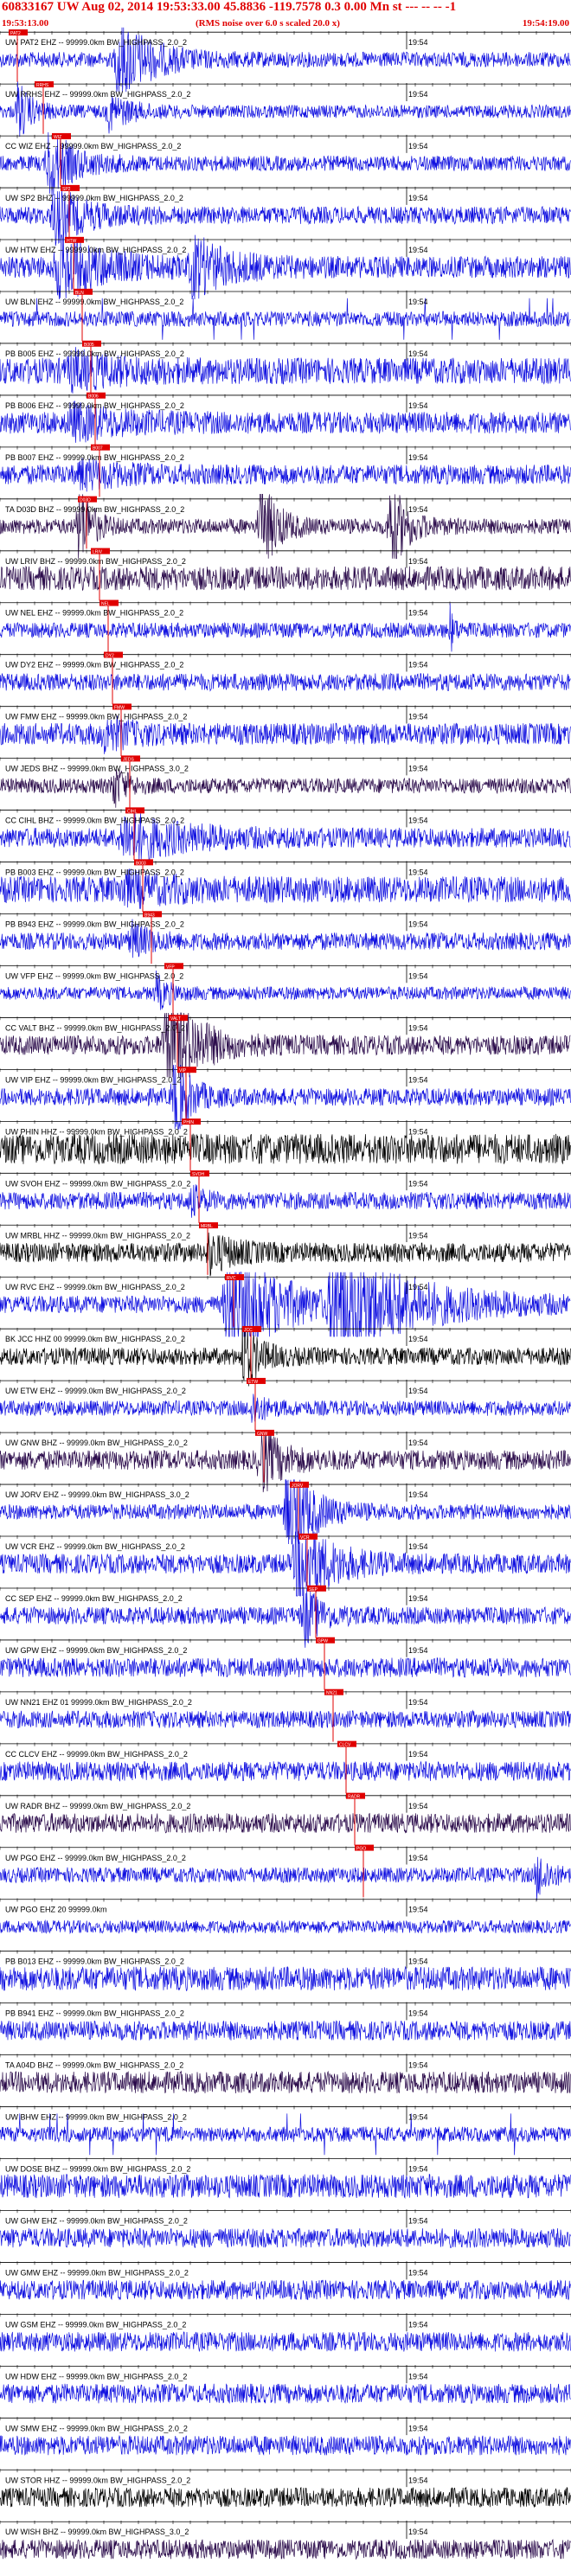 The image size is (571, 2576). What do you see at coordinates (231, 1278) in the screenshot?
I see `pick-label: RVC` at bounding box center [231, 1278].